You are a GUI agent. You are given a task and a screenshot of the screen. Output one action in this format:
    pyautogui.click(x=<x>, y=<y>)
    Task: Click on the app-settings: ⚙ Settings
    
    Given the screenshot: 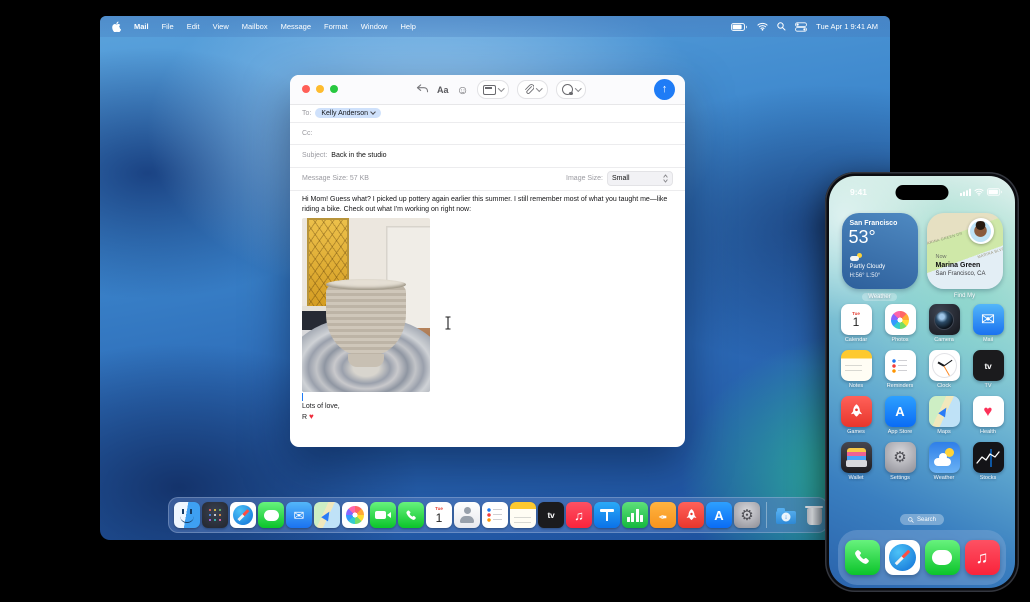 What is the action you would take?
    pyautogui.click(x=900, y=461)
    